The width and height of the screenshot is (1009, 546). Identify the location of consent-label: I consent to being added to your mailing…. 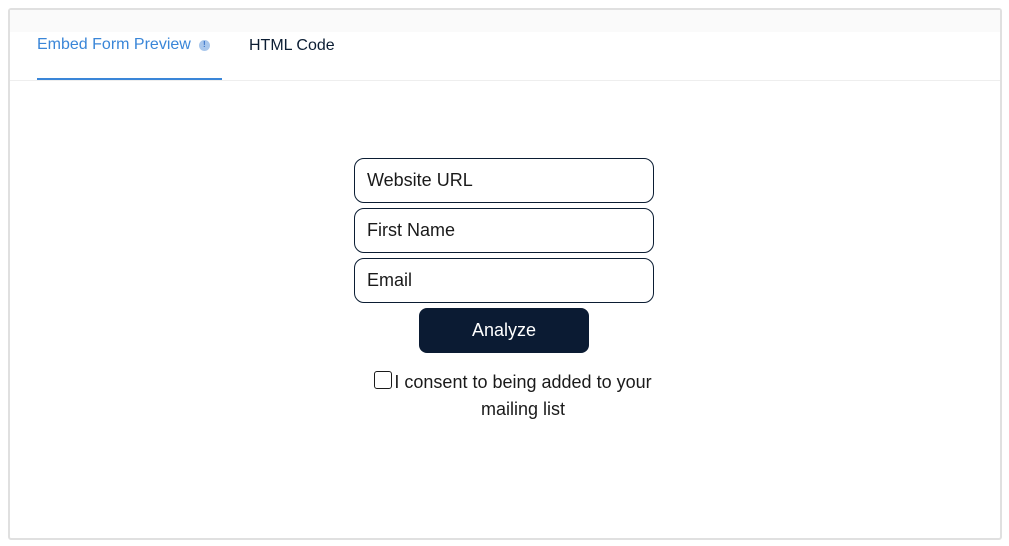
(523, 396).